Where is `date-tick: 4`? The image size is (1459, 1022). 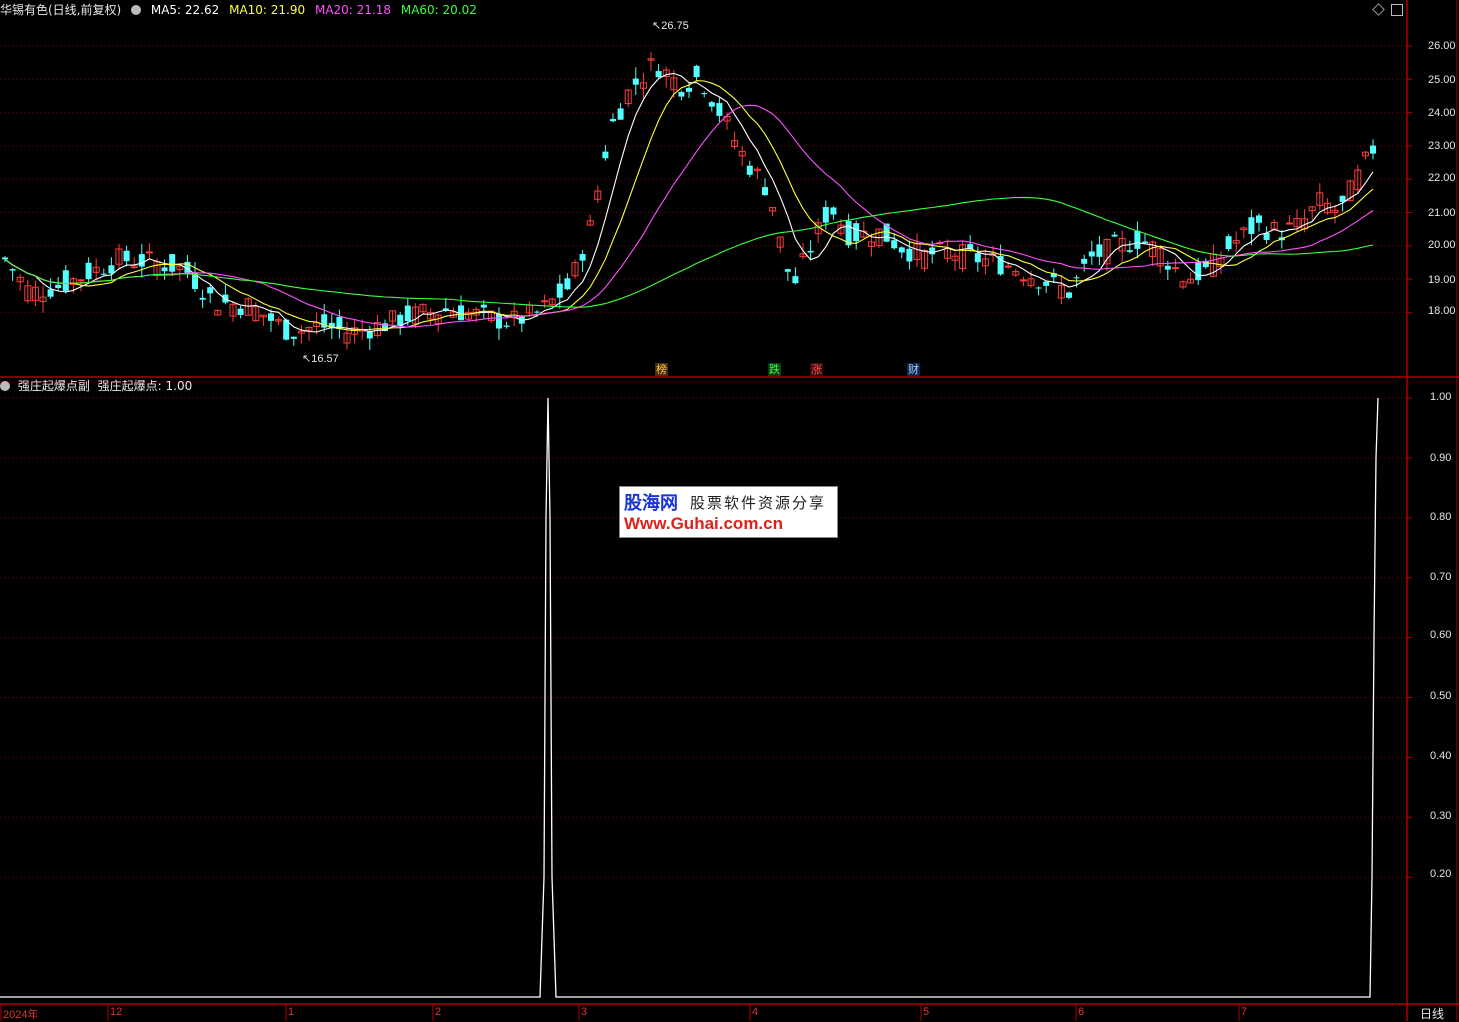 date-tick: 4 is located at coordinates (755, 1012).